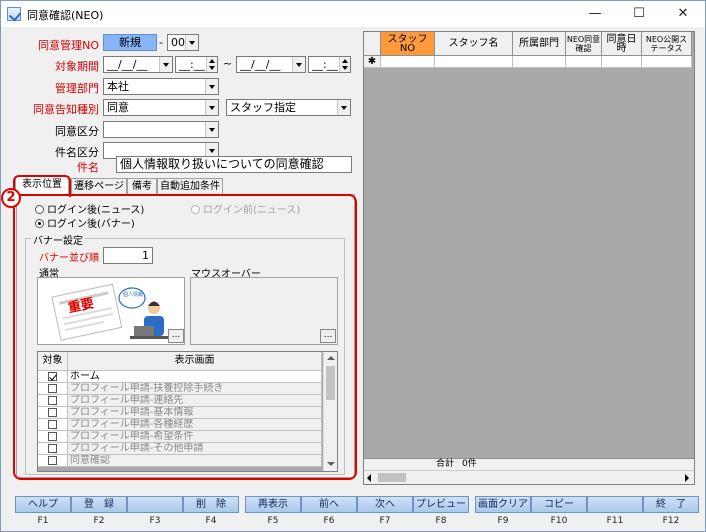  I want to click on f8-key-label: F8, so click(441, 521).